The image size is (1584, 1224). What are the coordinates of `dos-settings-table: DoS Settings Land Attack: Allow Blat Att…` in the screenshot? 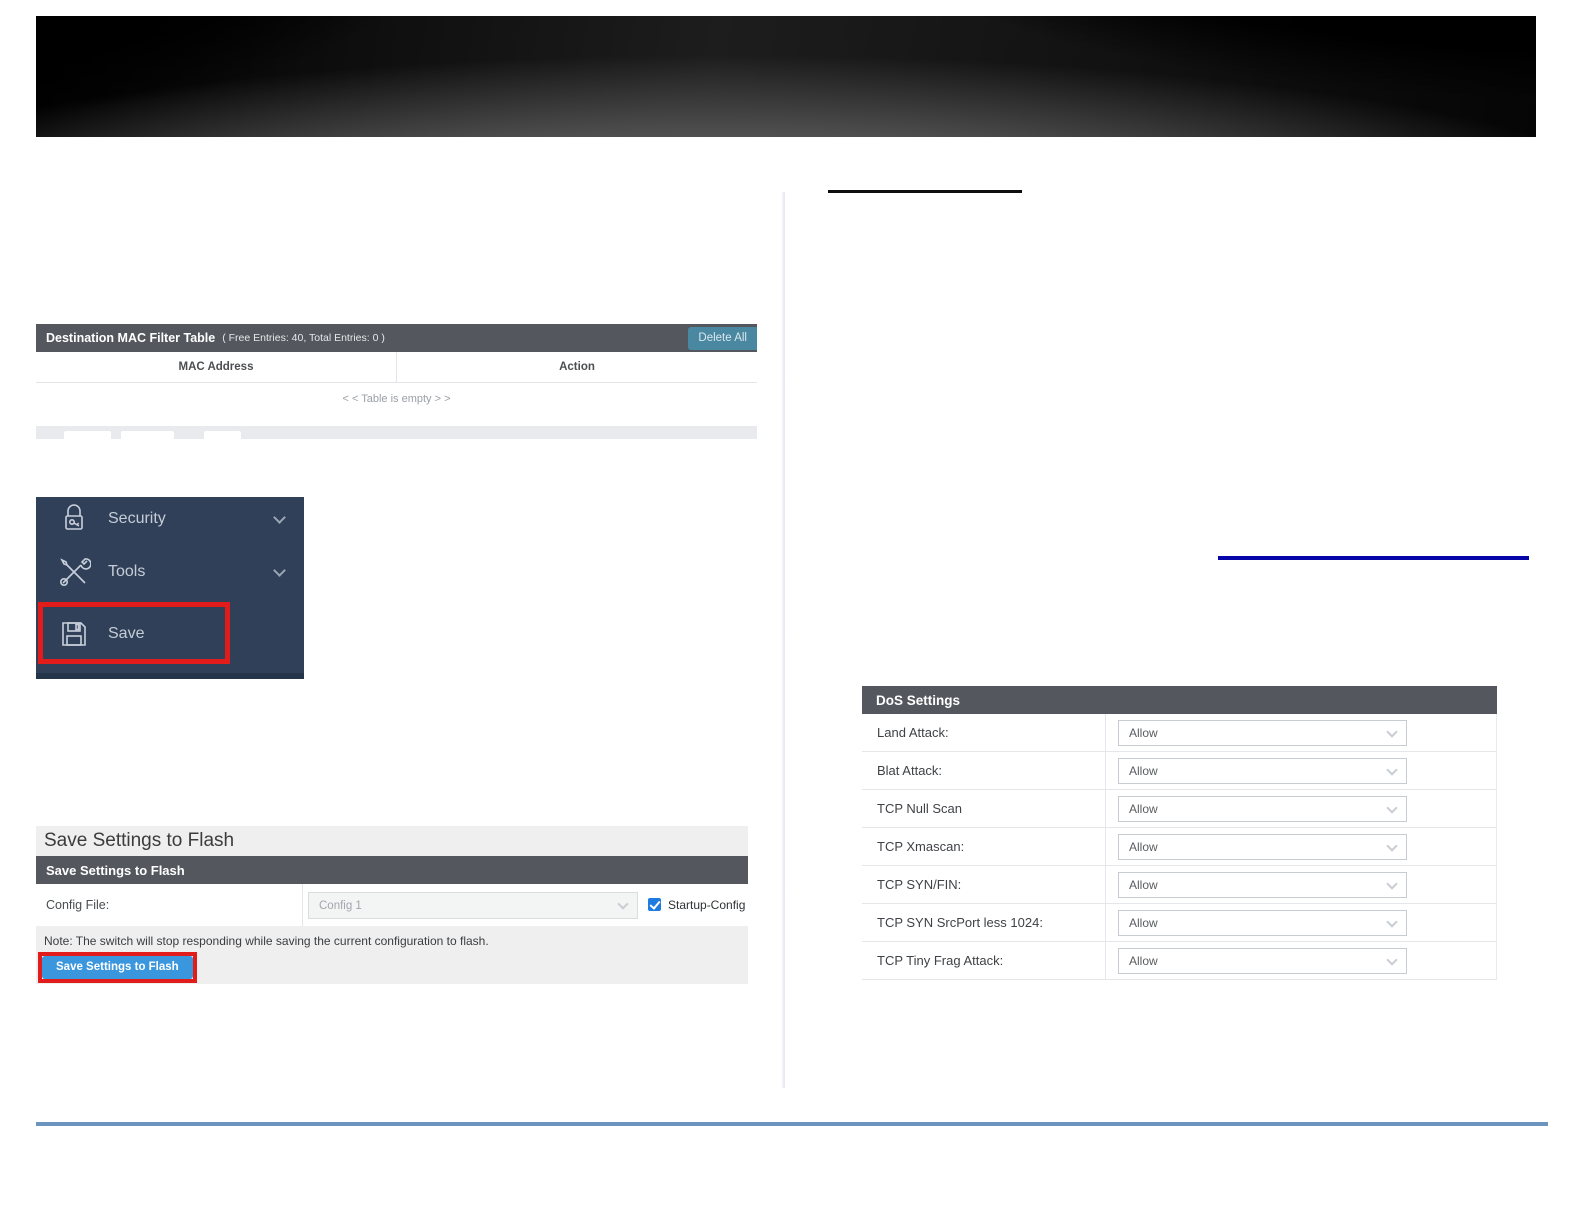 It's located at (1179, 833).